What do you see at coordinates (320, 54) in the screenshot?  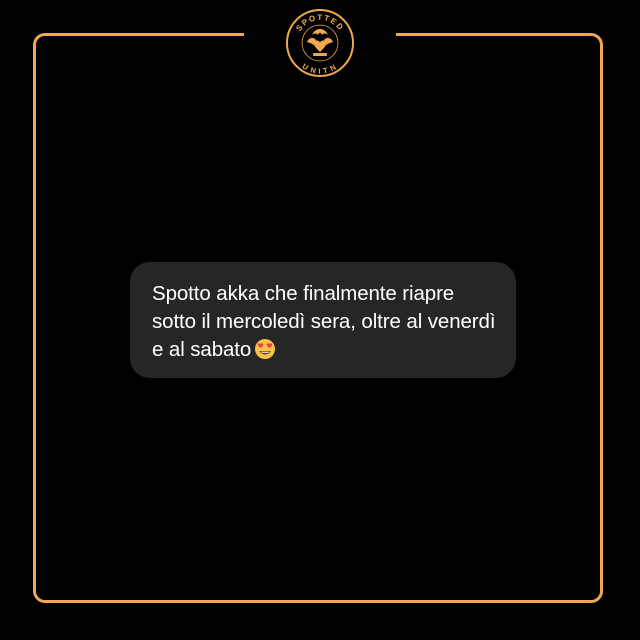 I see `logo-banner` at bounding box center [320, 54].